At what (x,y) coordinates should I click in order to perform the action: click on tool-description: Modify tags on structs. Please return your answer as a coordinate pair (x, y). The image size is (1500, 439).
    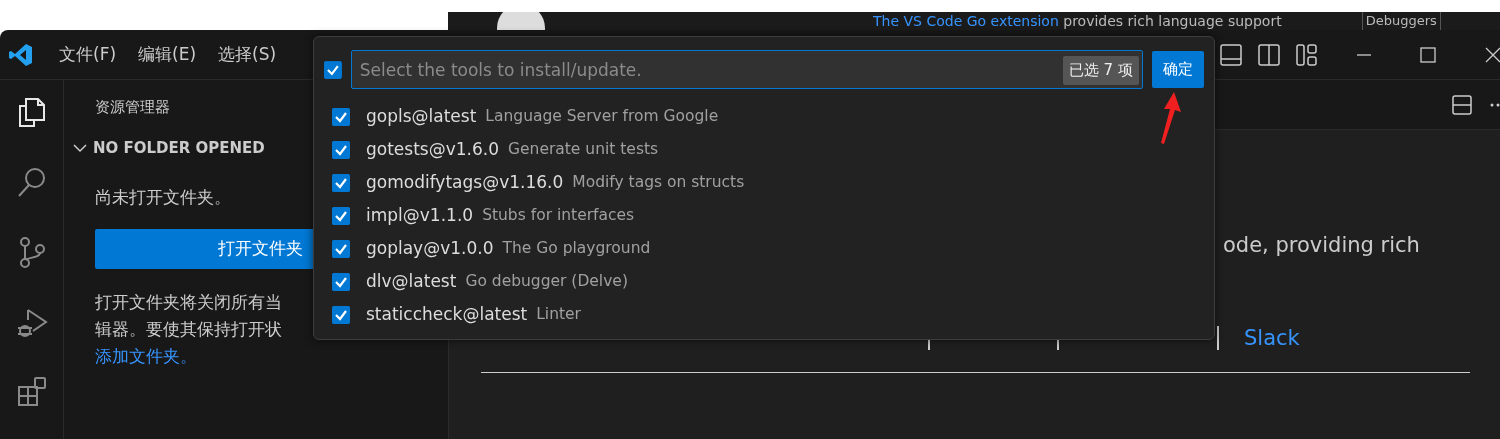
    Looking at the image, I should click on (658, 182).